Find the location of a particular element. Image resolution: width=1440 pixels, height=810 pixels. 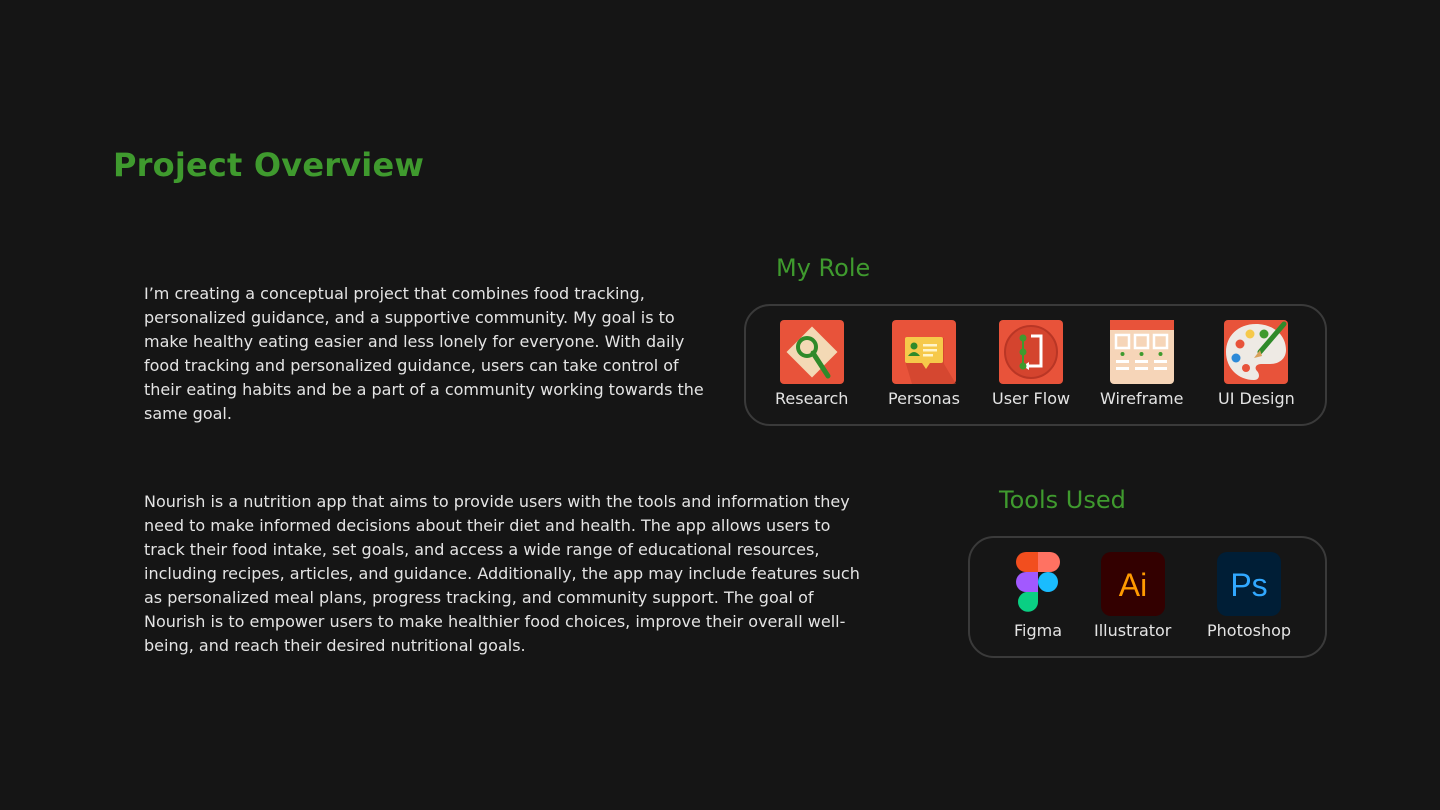

tool-item-illustrator: Ai Illustrator is located at coordinates (1132, 596).